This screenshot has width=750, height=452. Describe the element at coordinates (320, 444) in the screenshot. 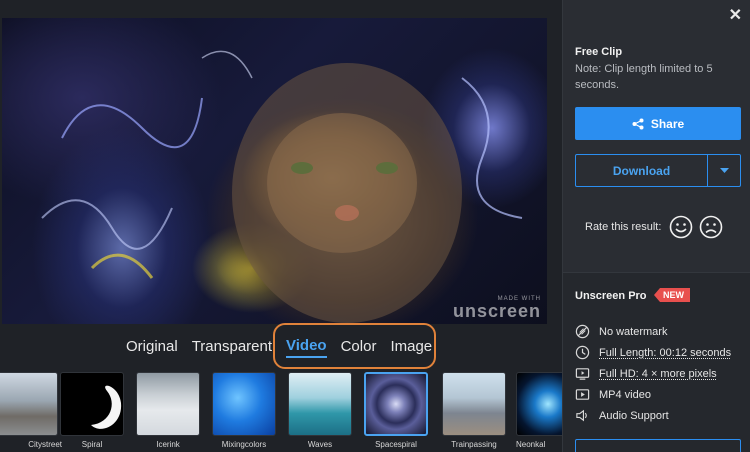

I see `thumbnail-label: Waves` at that location.